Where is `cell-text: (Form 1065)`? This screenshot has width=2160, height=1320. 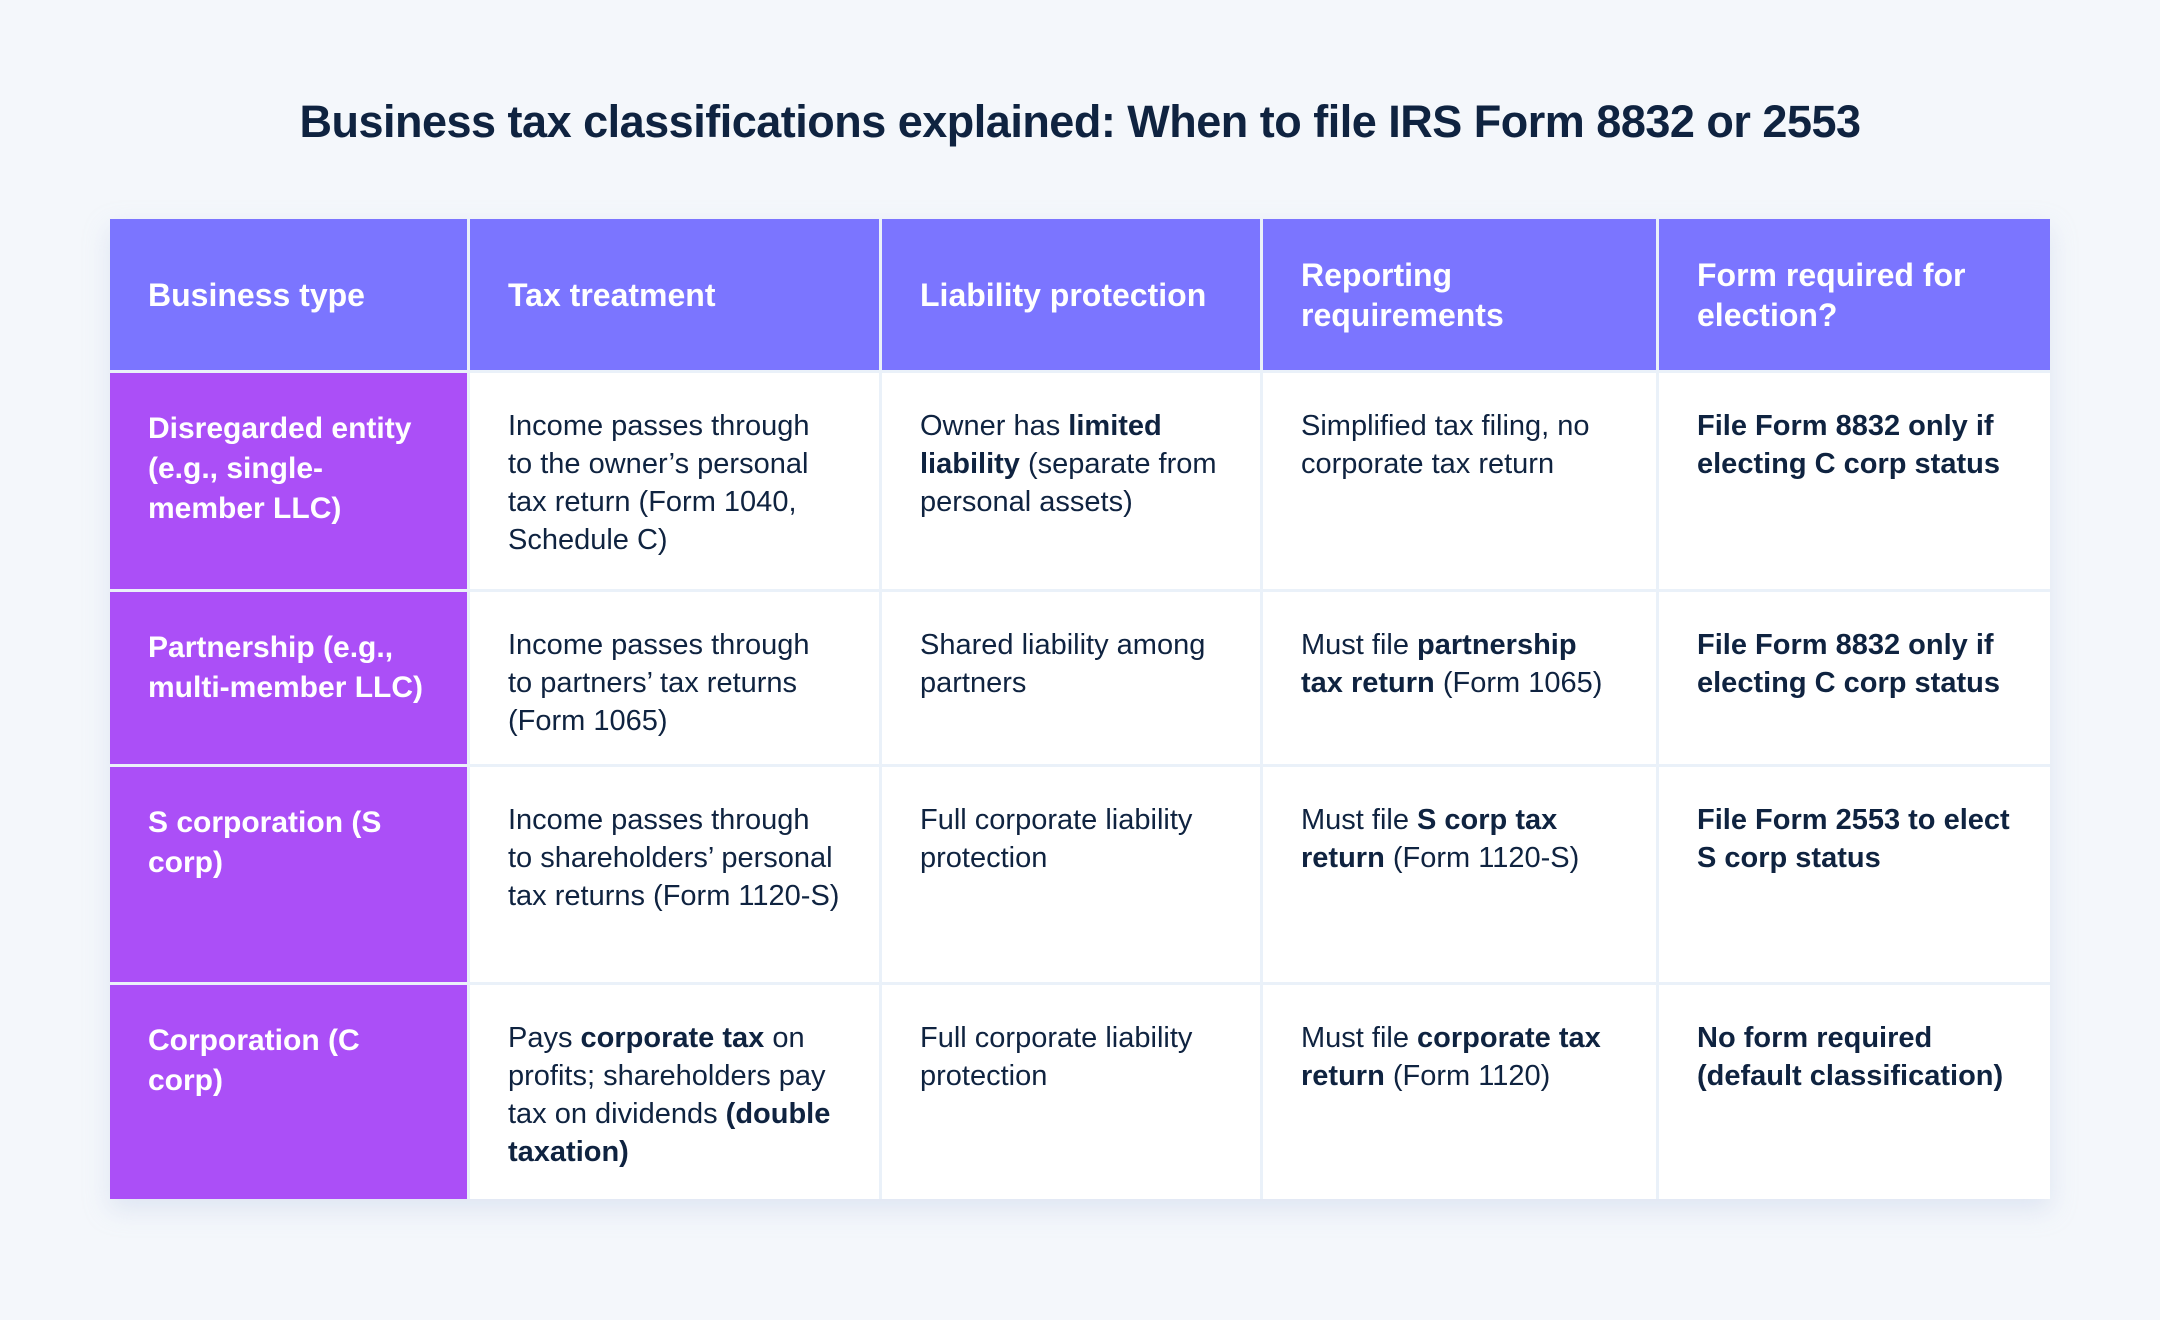 cell-text: (Form 1065) is located at coordinates (1518, 683).